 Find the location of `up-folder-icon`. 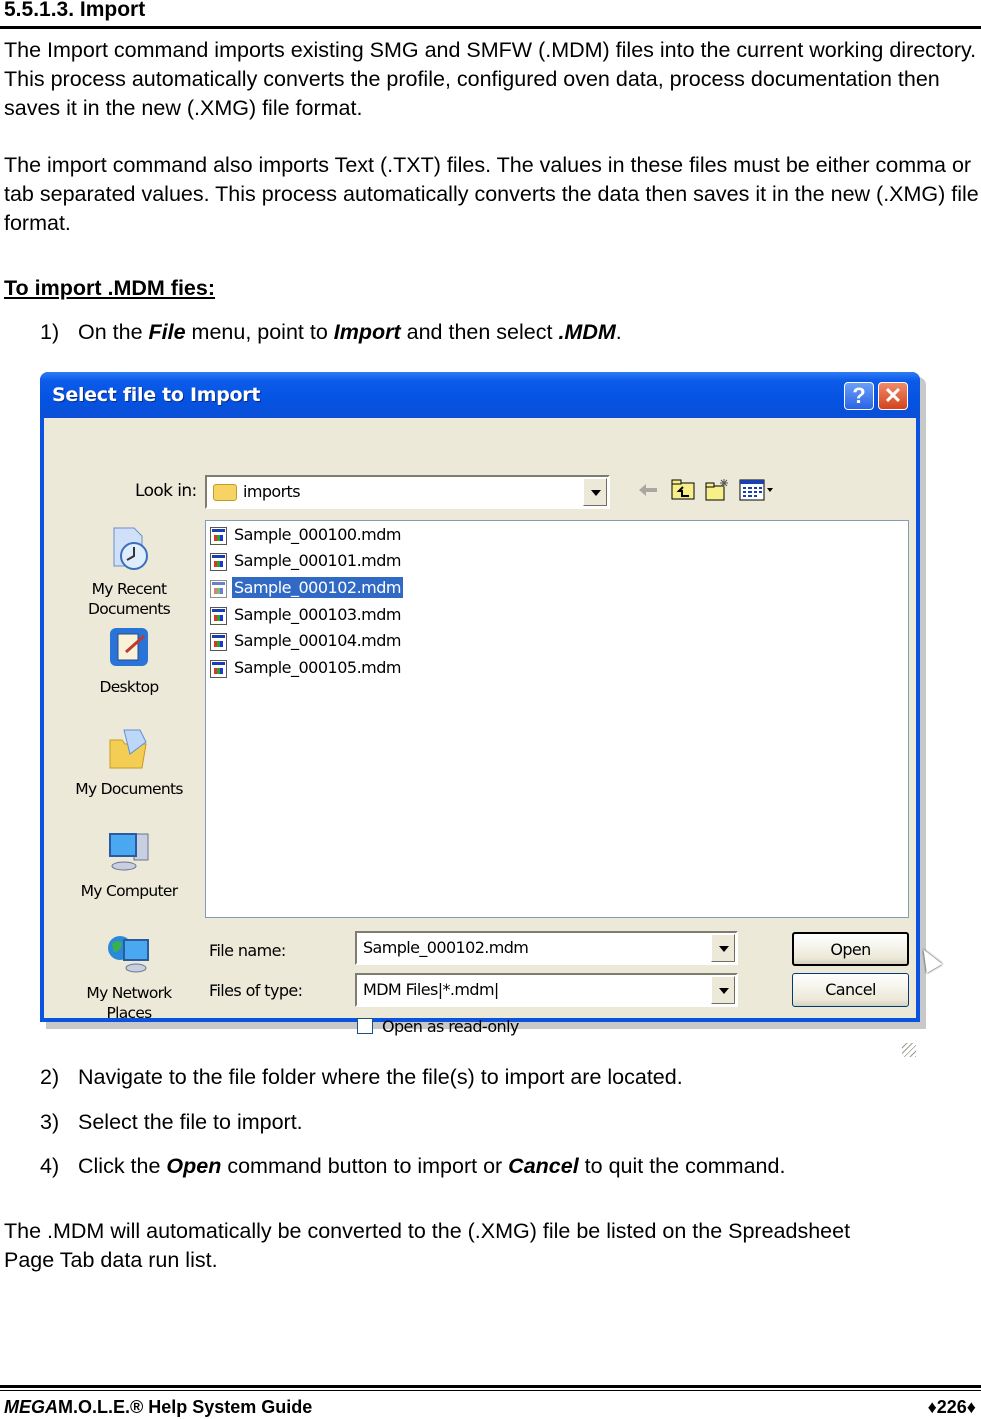

up-folder-icon is located at coordinates (683, 490).